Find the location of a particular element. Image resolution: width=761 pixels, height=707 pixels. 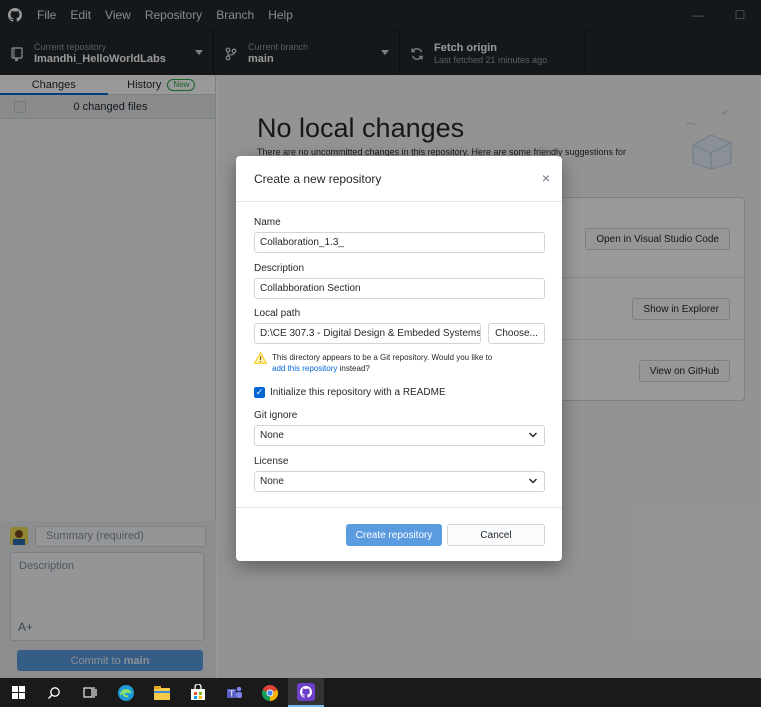

dialog-header: Create a new repository × is located at coordinates (399, 179).